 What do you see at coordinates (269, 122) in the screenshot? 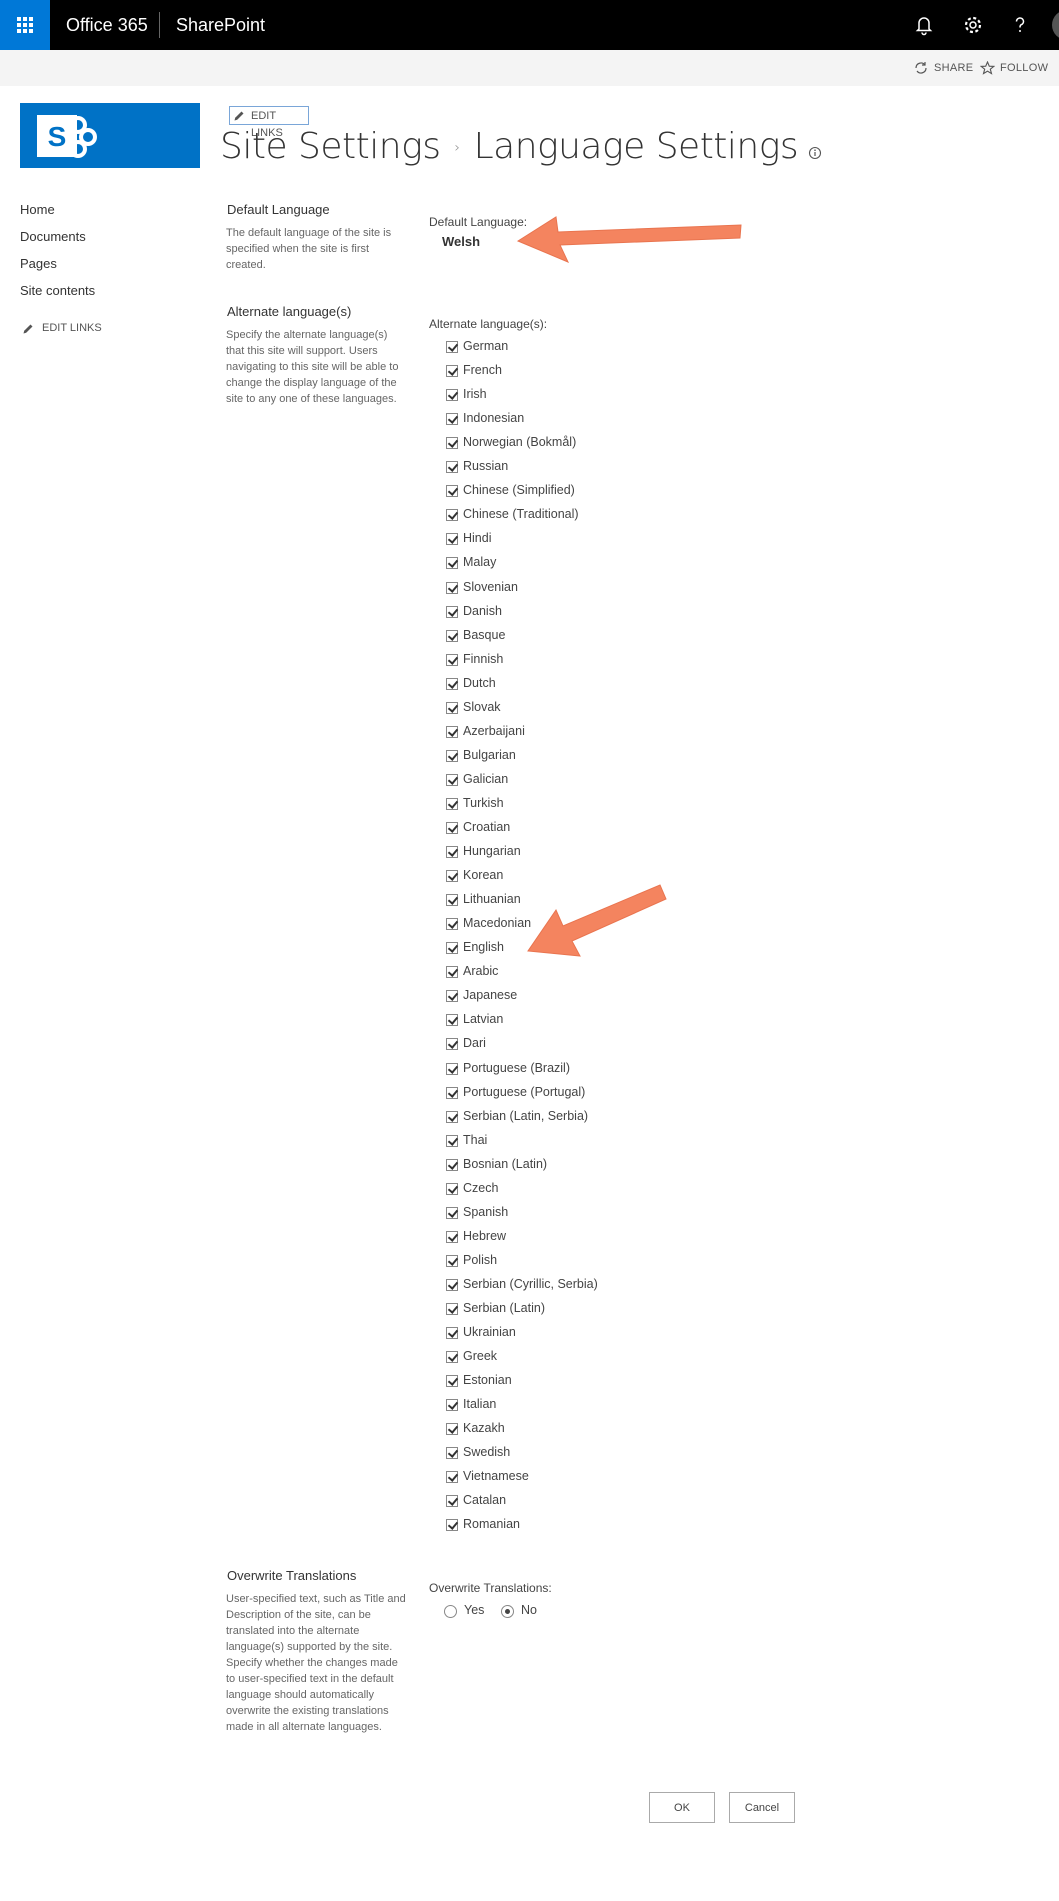
I see `edit-links-top-button: EDIT LINKS` at bounding box center [269, 122].